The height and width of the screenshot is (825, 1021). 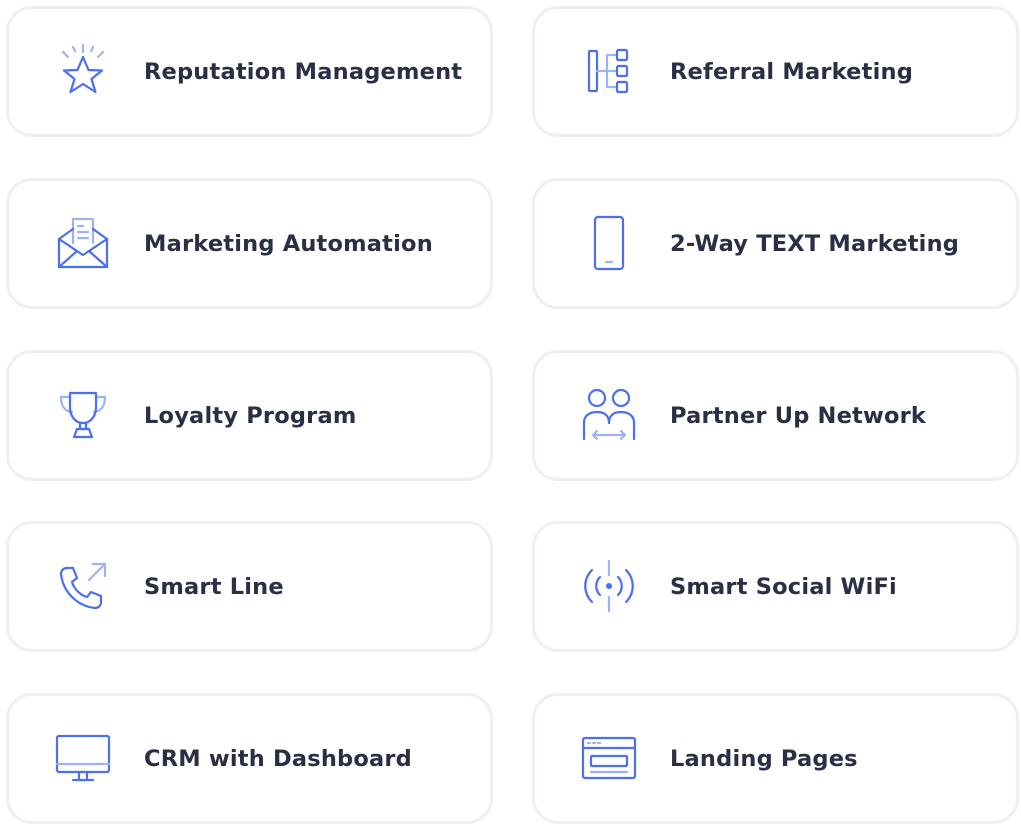 I want to click on card-label: Loyalty Program, so click(x=250, y=415).